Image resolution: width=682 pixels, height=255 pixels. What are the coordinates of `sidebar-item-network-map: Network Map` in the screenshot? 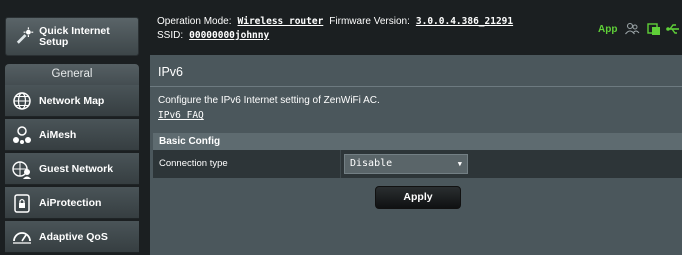 It's located at (72, 101).